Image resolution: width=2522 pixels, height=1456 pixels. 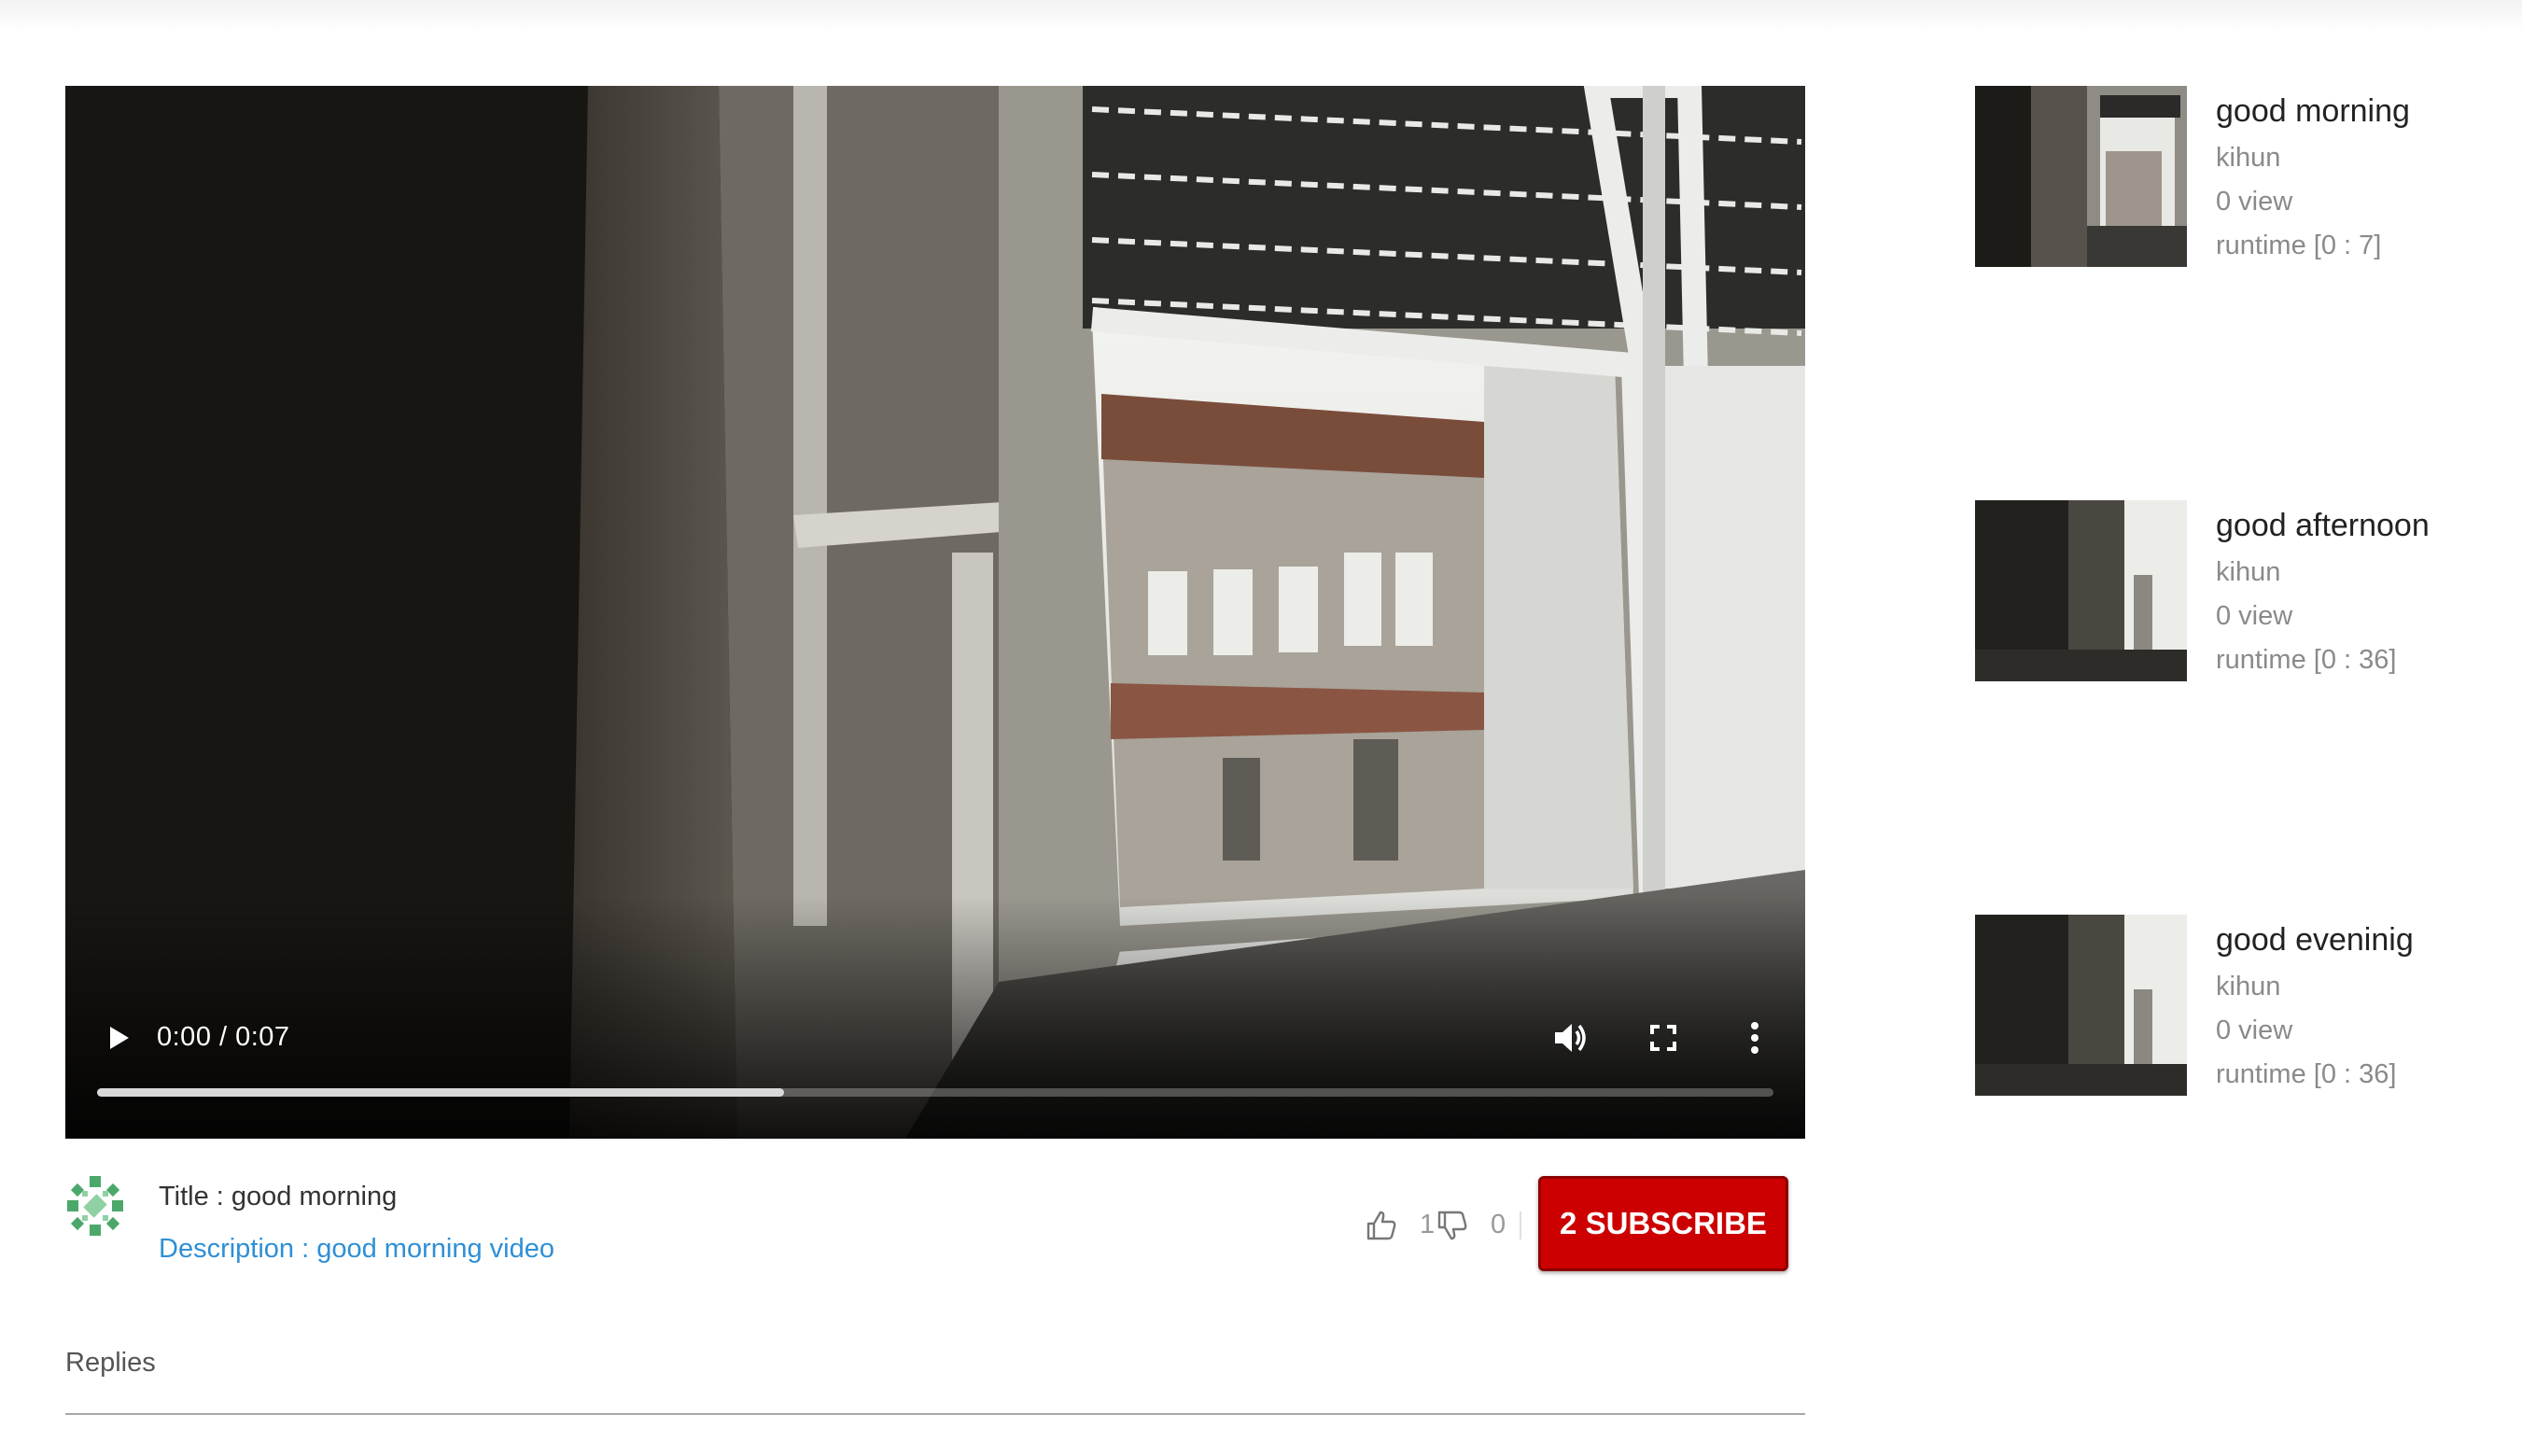 I want to click on divider, so click(x=1520, y=1225).